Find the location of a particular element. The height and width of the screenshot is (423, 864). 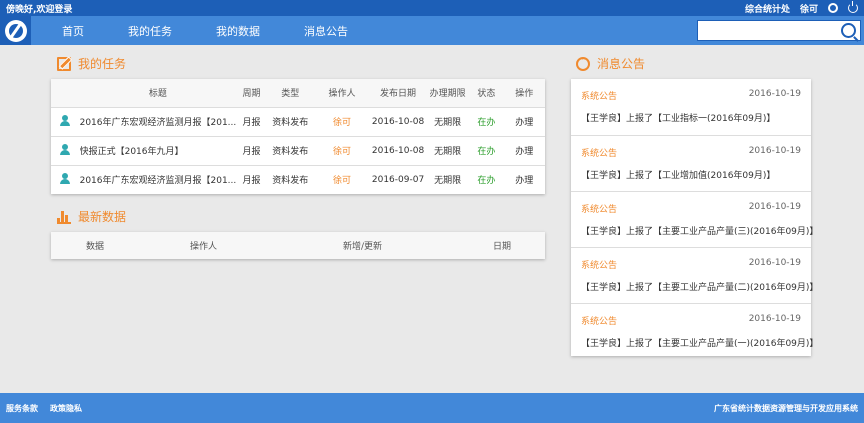

tasks-title: 我的任务 is located at coordinates (102, 64).